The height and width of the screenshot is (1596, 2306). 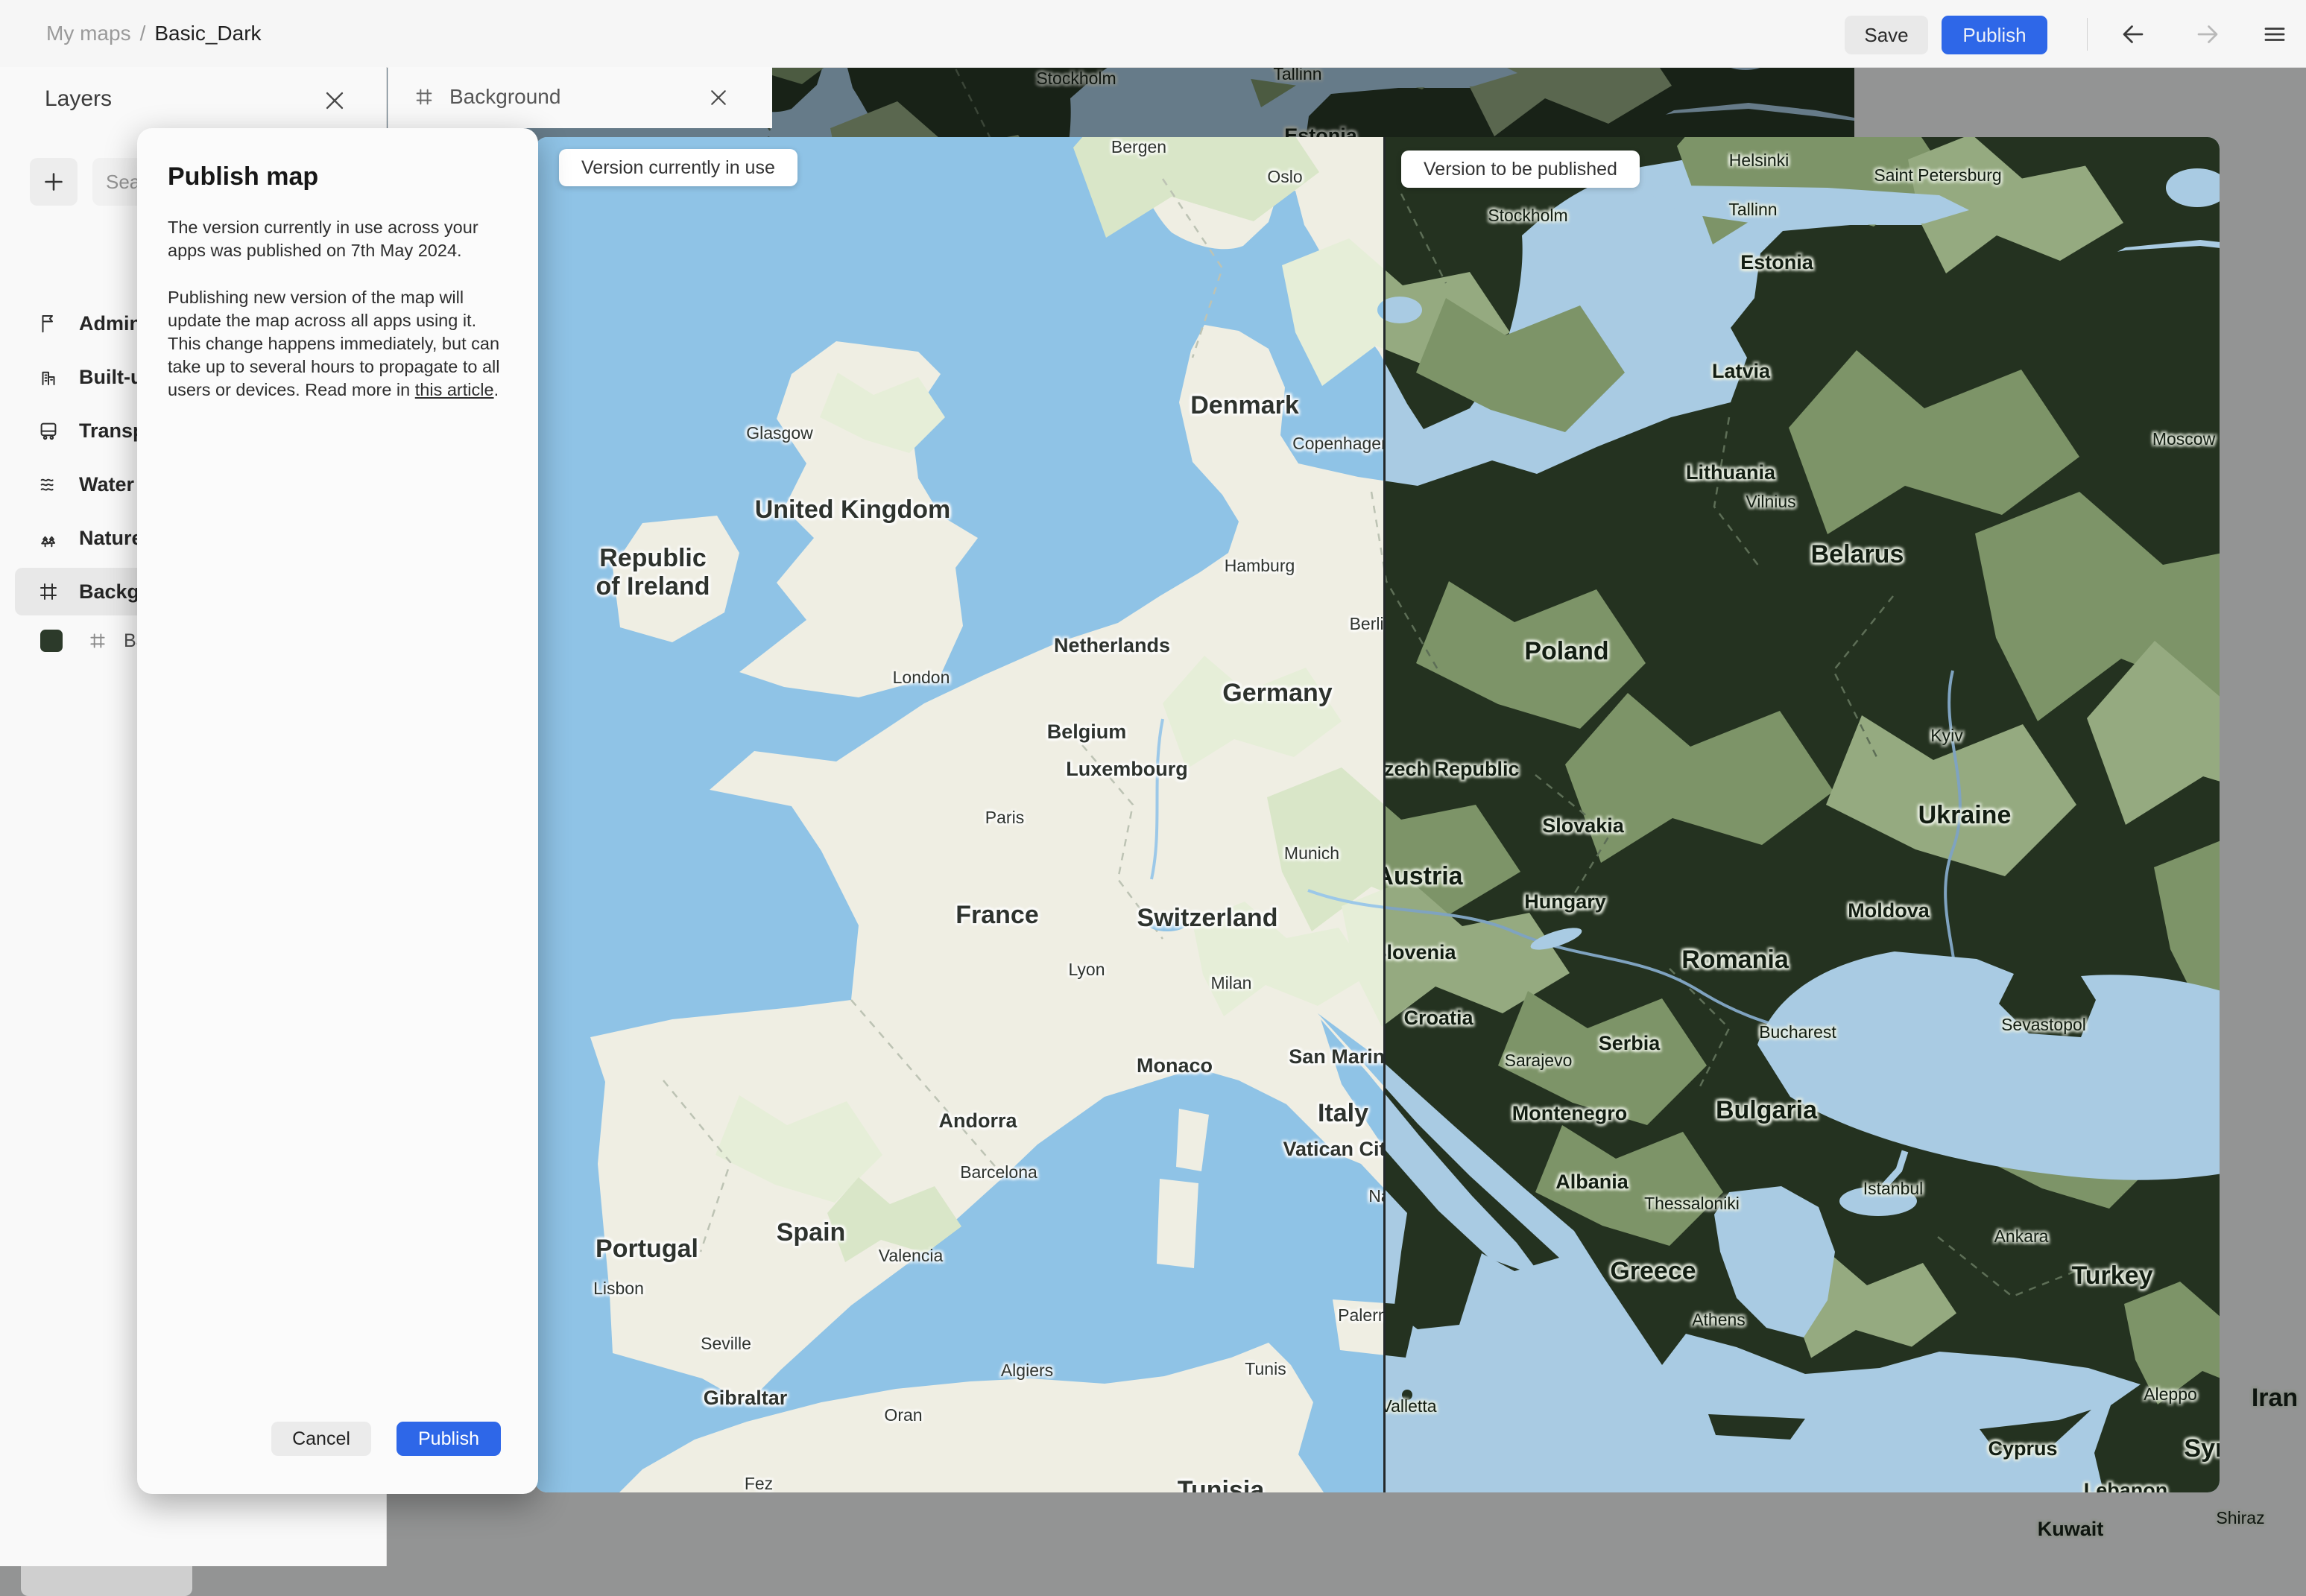 I want to click on map-label: Palermo, so click(x=1361, y=1315).